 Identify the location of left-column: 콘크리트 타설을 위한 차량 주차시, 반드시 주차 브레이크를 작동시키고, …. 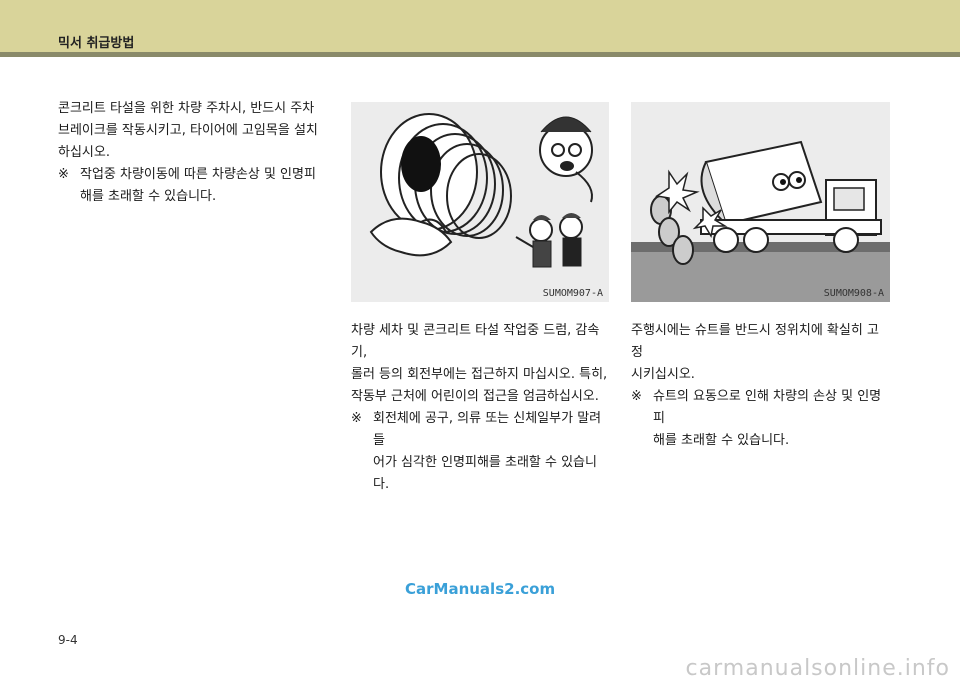
(194, 153).